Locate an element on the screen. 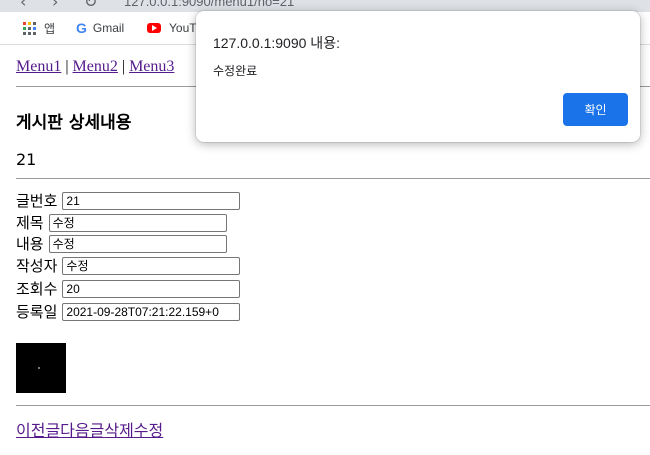 This screenshot has width=650, height=455. forward-icon: › is located at coordinates (55, 5).